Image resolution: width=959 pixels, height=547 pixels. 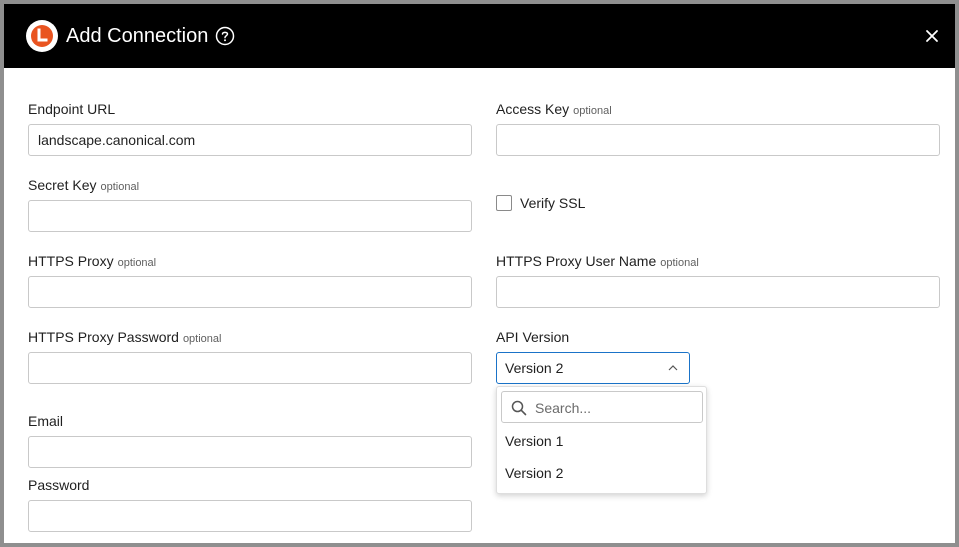 I want to click on https-proxy-label: HTTPS Proxy optional, so click(x=92, y=261).